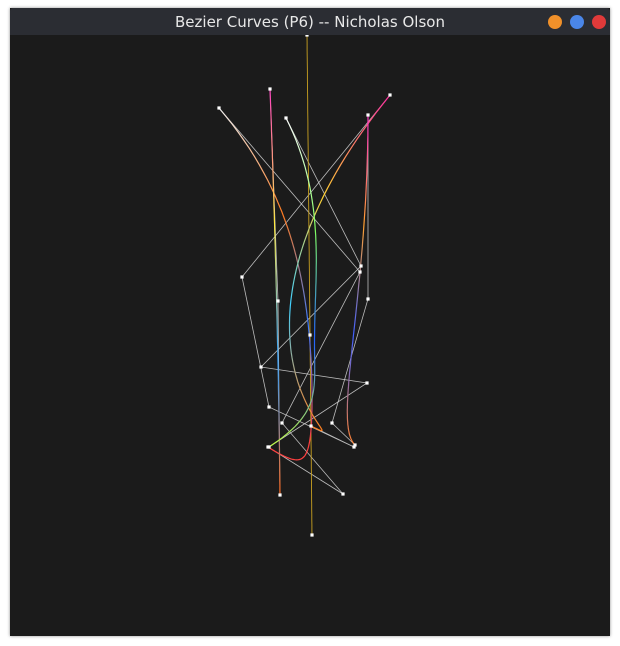  What do you see at coordinates (599, 22) in the screenshot?
I see `close-button` at bounding box center [599, 22].